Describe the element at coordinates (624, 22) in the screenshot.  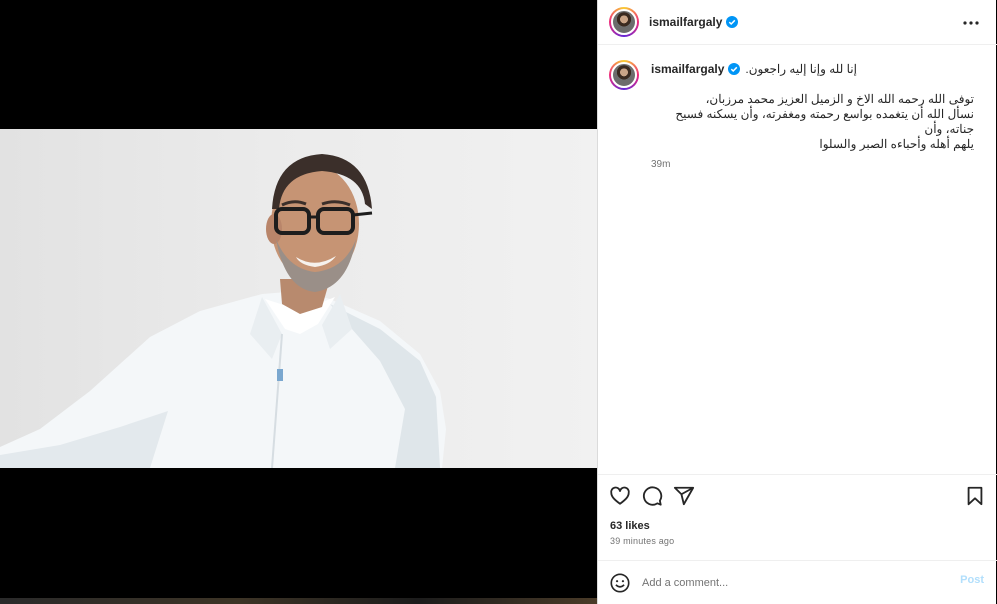
I see `author-avatar` at that location.